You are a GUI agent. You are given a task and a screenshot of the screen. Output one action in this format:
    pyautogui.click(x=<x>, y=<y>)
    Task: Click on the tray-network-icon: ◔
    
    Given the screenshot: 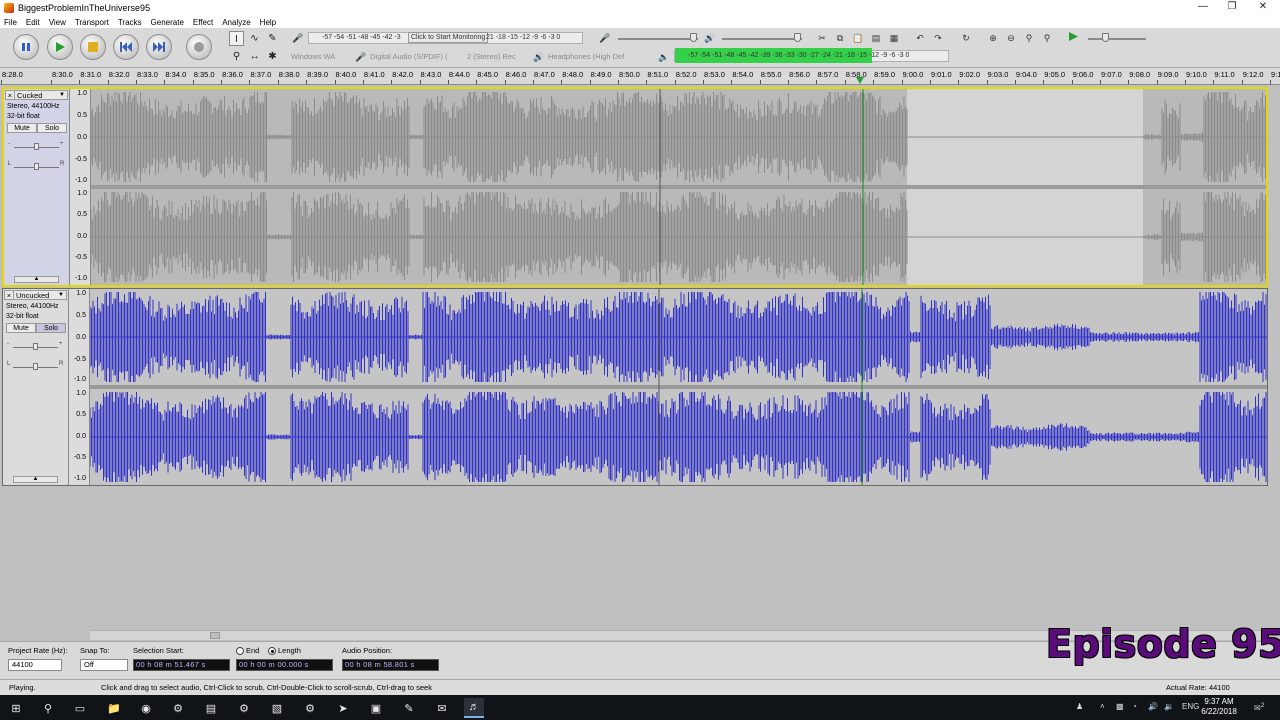 What is the action you would take?
    pyautogui.click(x=1134, y=706)
    